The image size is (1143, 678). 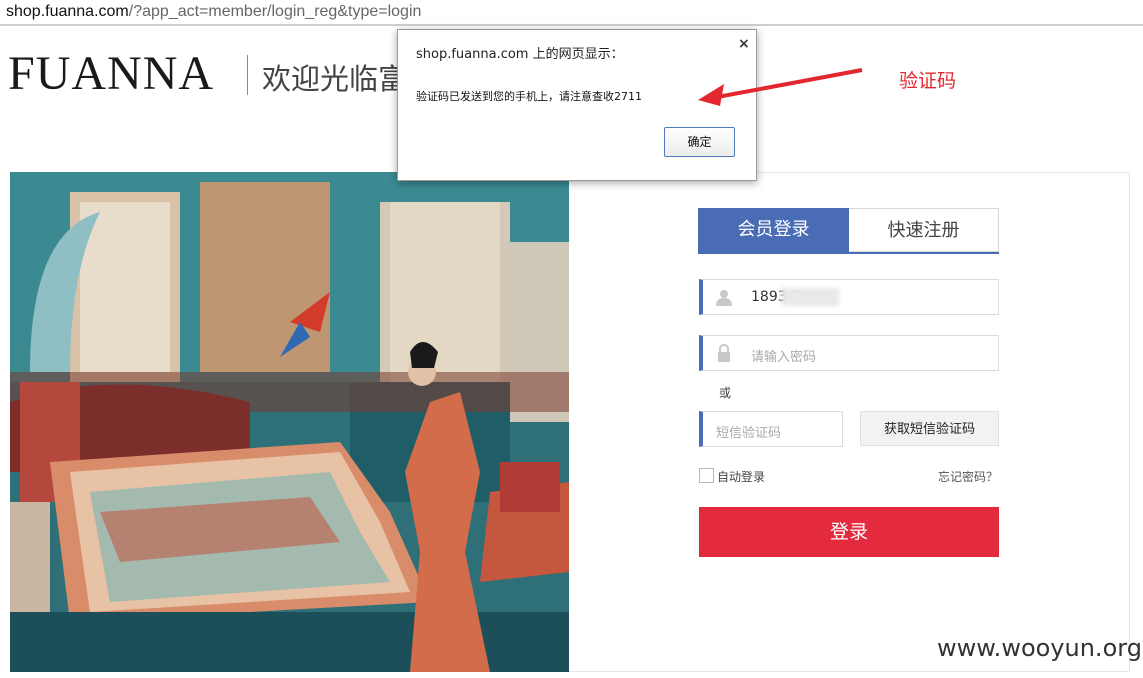 I want to click on lock-icon, so click(x=724, y=352).